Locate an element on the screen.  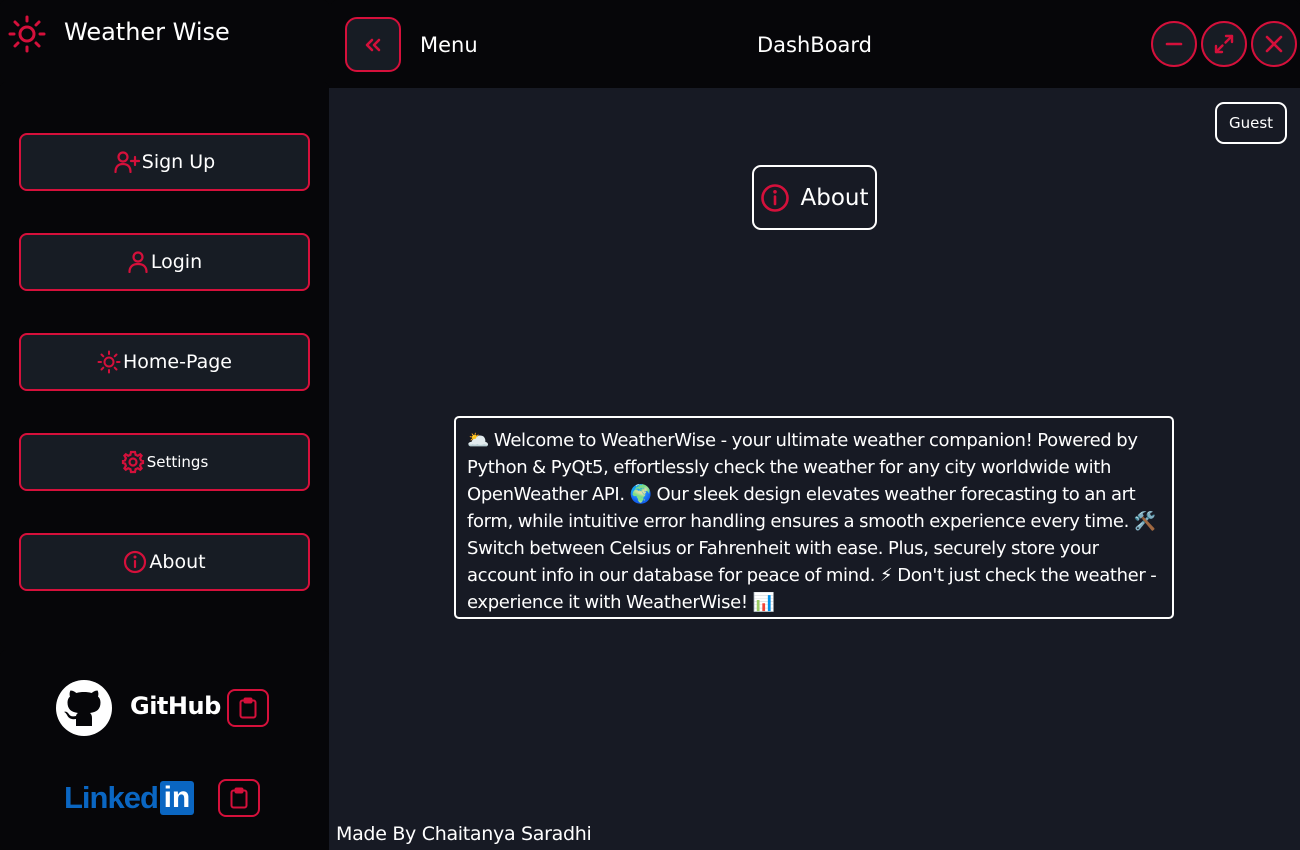
close-button is located at coordinates (1274, 44).